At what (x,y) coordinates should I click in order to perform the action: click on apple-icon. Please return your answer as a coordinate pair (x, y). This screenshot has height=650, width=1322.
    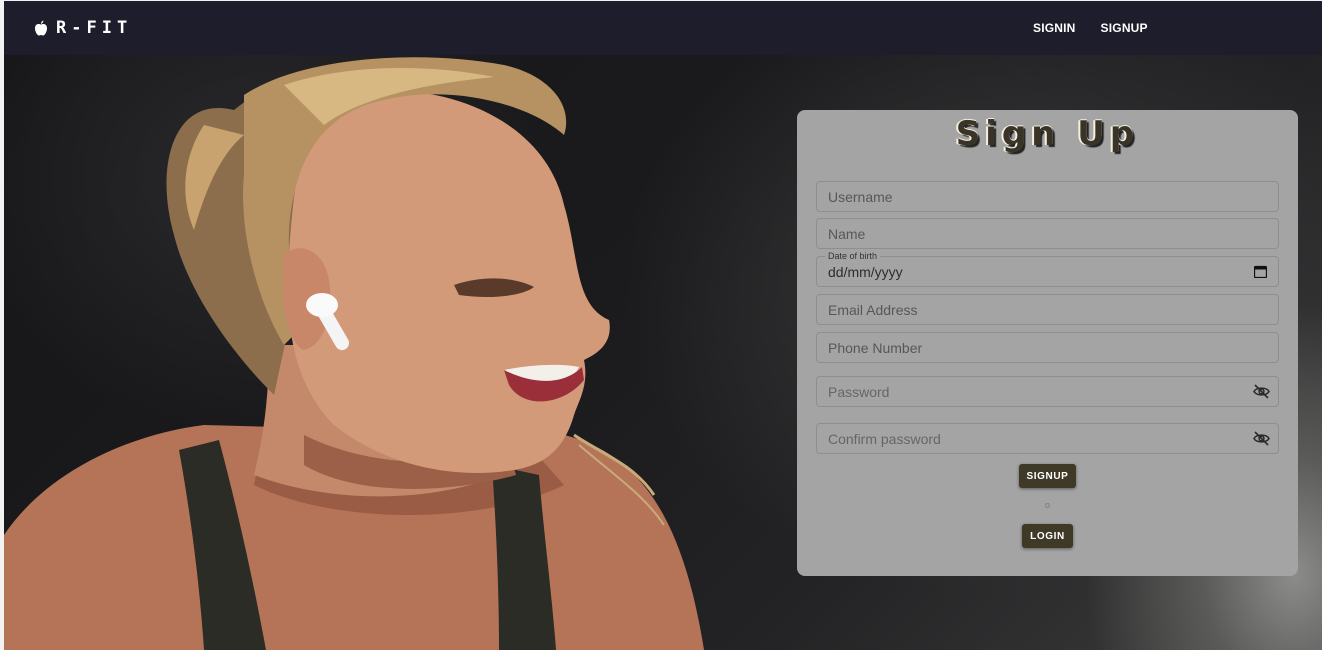
    Looking at the image, I should click on (41, 28).